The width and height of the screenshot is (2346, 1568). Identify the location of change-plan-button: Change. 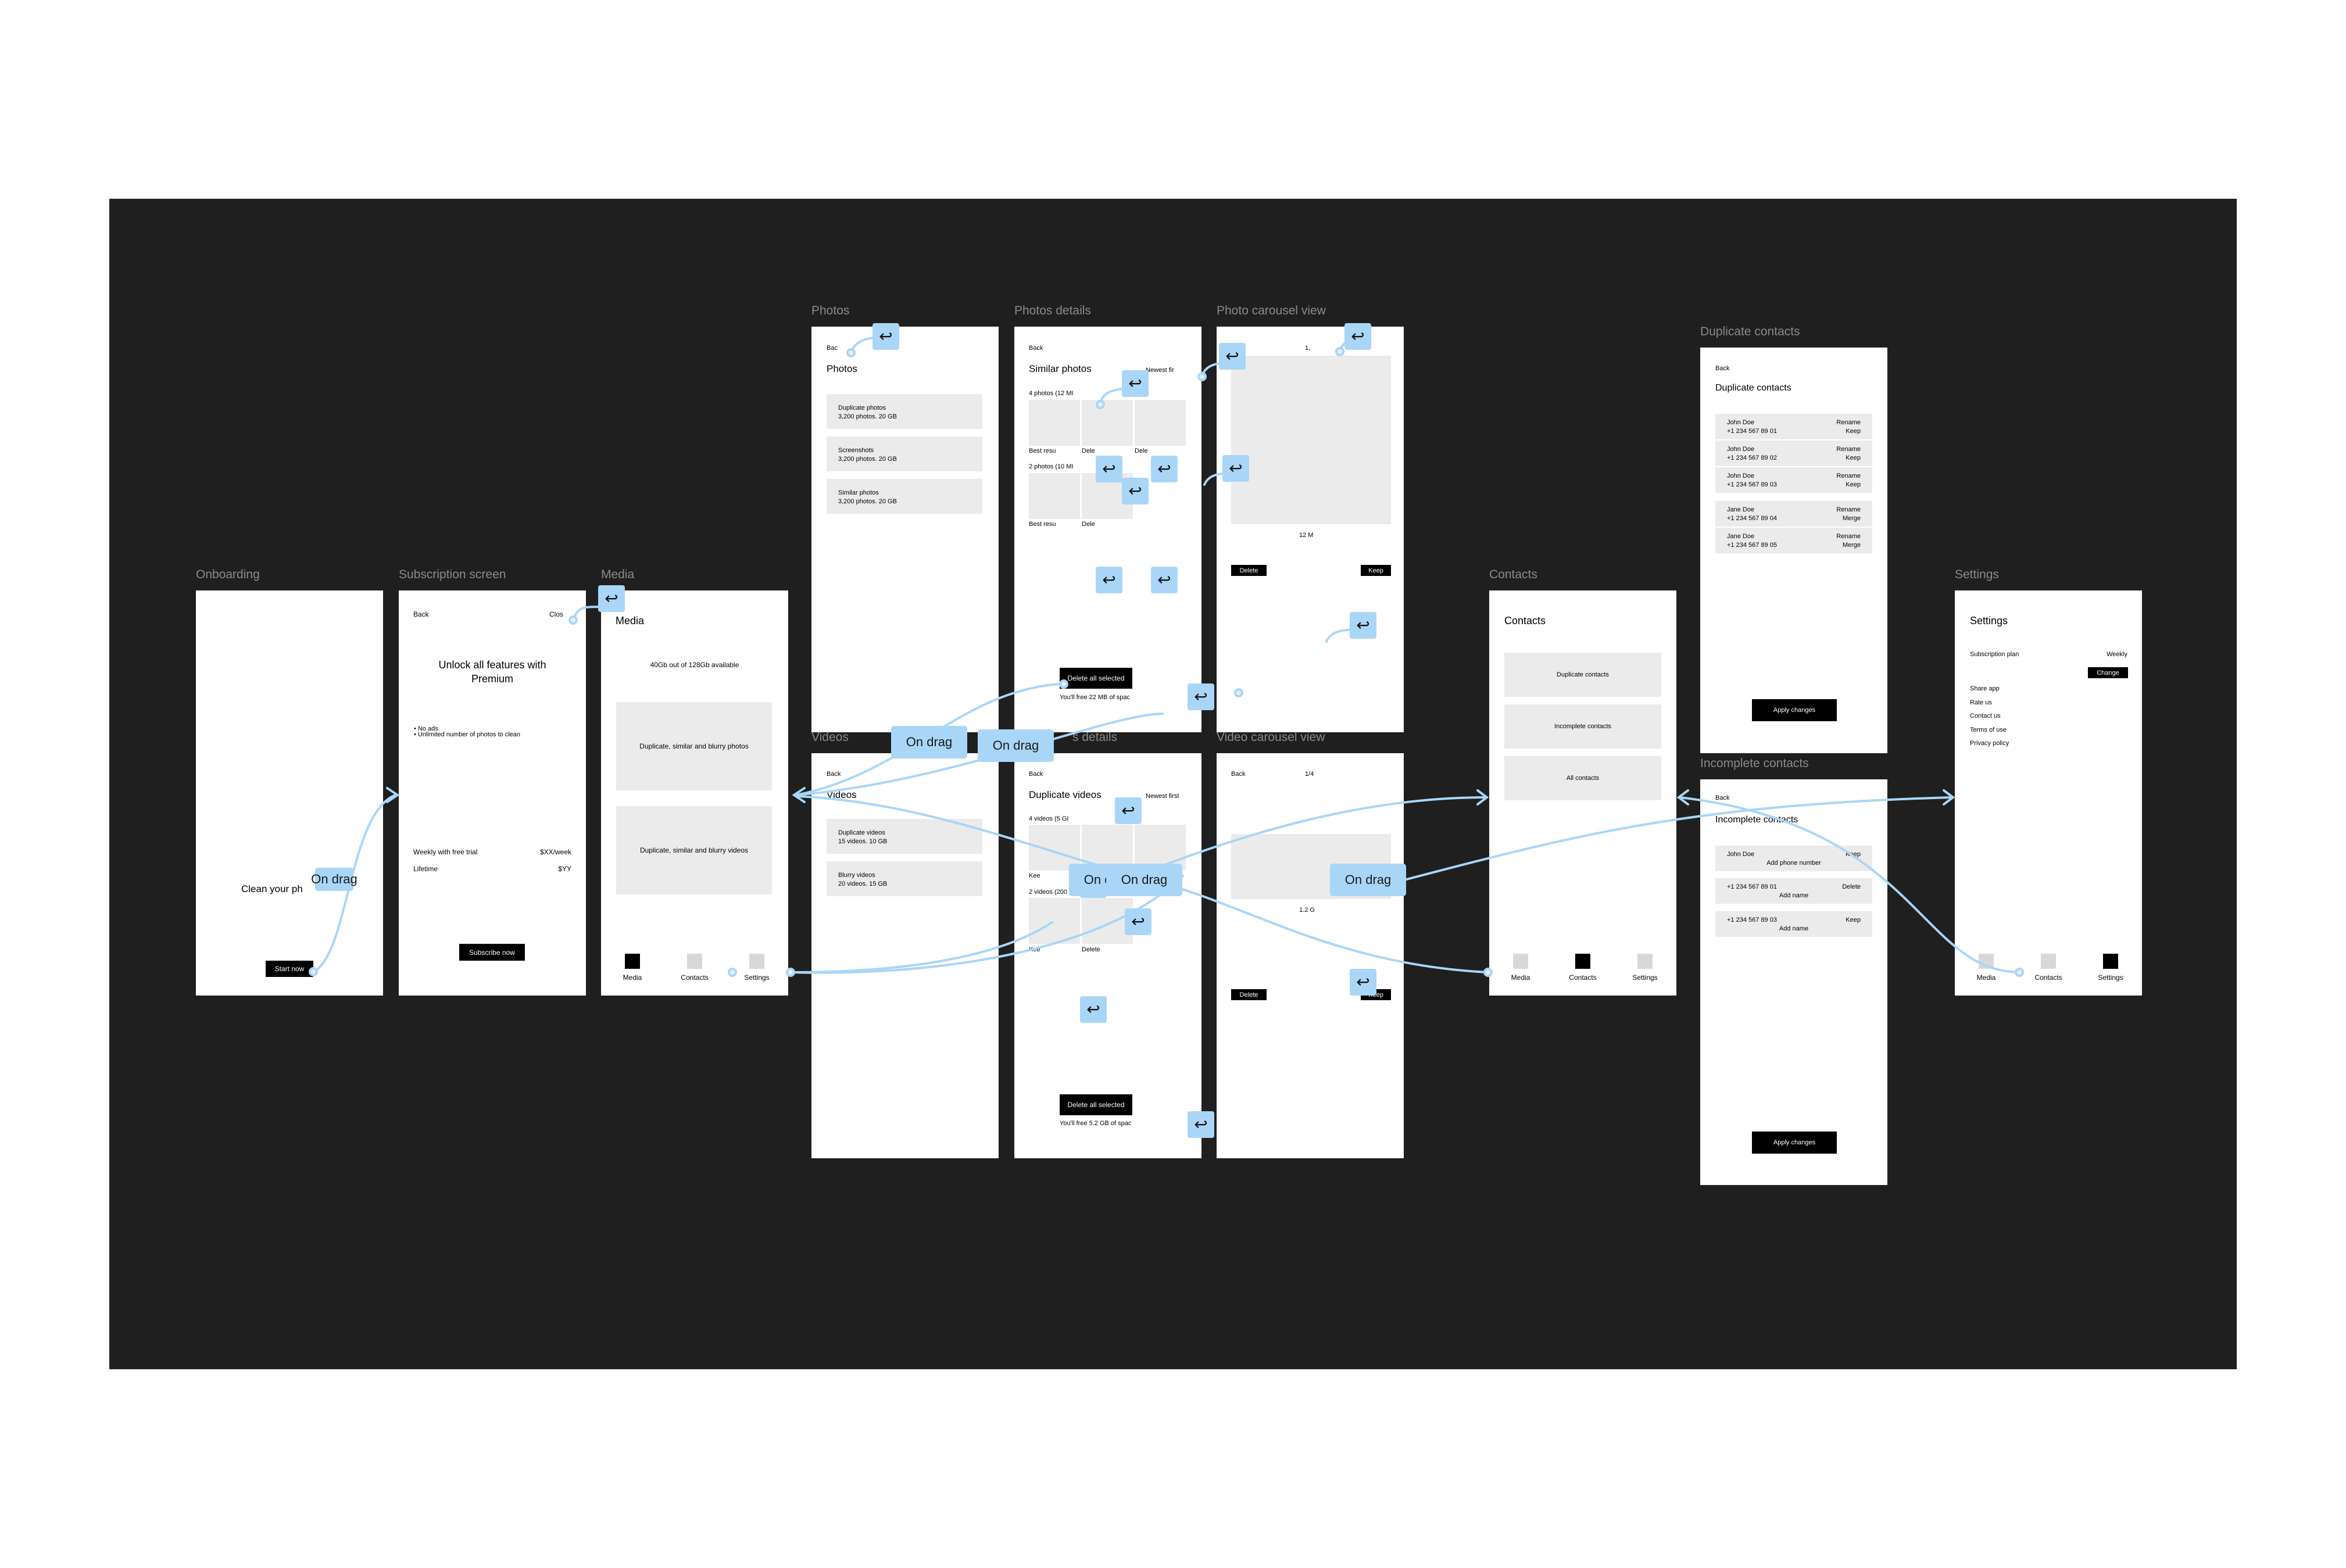
(2108, 673).